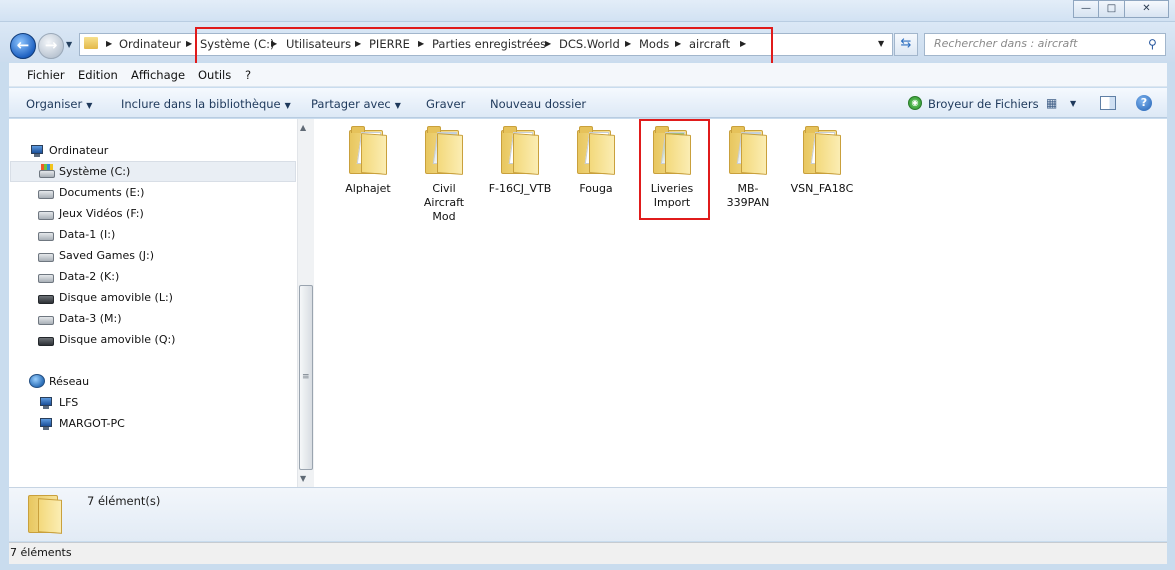  I want to click on folder-item-fouga: Fouga, so click(596, 161).